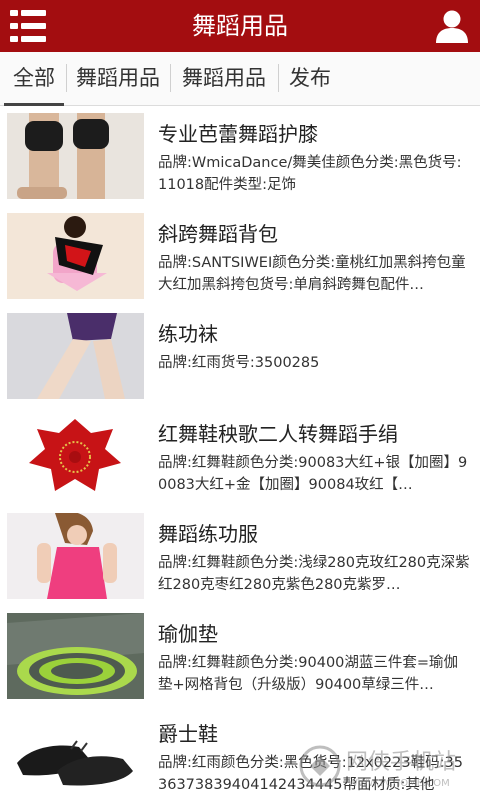 Image resolution: width=480 pixels, height=800 pixels. I want to click on page-title: 舞蹈用品, so click(240, 26).